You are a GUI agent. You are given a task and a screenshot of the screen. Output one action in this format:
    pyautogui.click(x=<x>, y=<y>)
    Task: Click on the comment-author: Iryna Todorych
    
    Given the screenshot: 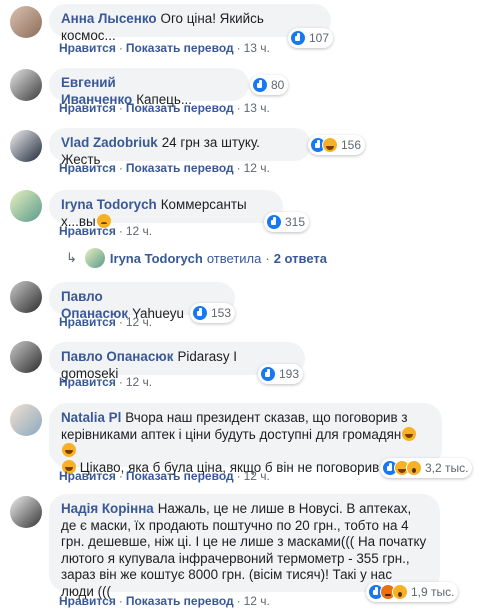 What is the action you would take?
    pyautogui.click(x=109, y=204)
    